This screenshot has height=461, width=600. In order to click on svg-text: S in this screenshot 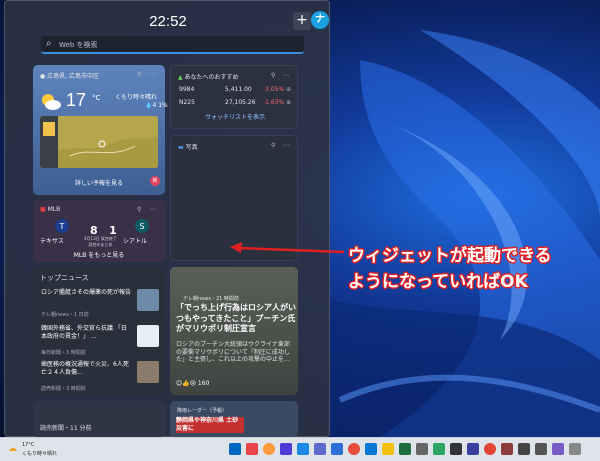, I will do `click(141, 226)`.